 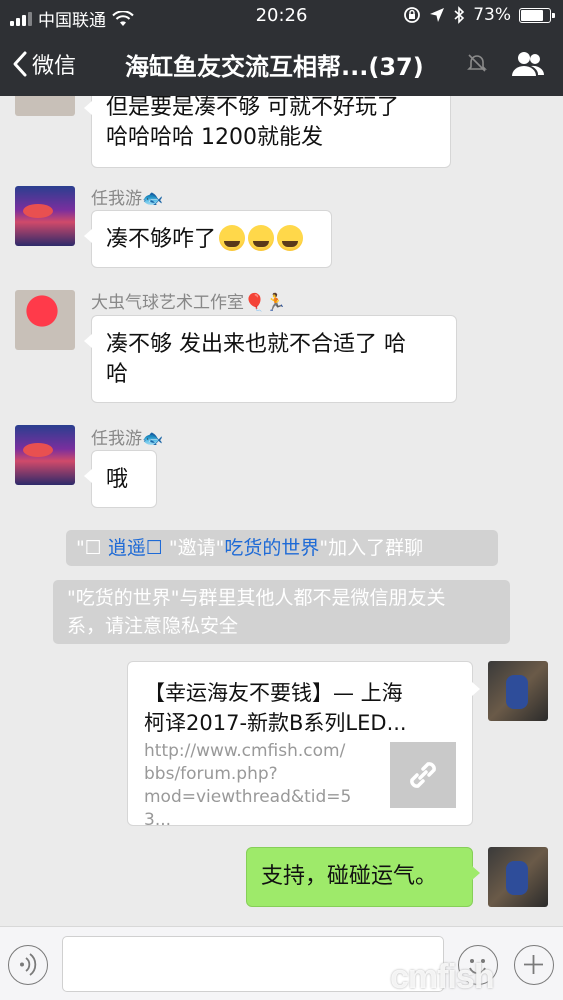 I want to click on message-text: 但是要是凑不够 可就不好玩了, so click(x=252, y=108).